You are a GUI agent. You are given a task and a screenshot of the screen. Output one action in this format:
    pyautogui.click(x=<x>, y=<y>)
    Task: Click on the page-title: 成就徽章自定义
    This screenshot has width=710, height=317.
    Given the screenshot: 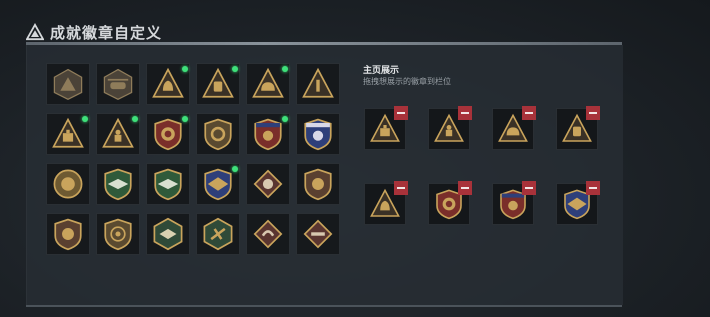 What is the action you would take?
    pyautogui.click(x=106, y=32)
    